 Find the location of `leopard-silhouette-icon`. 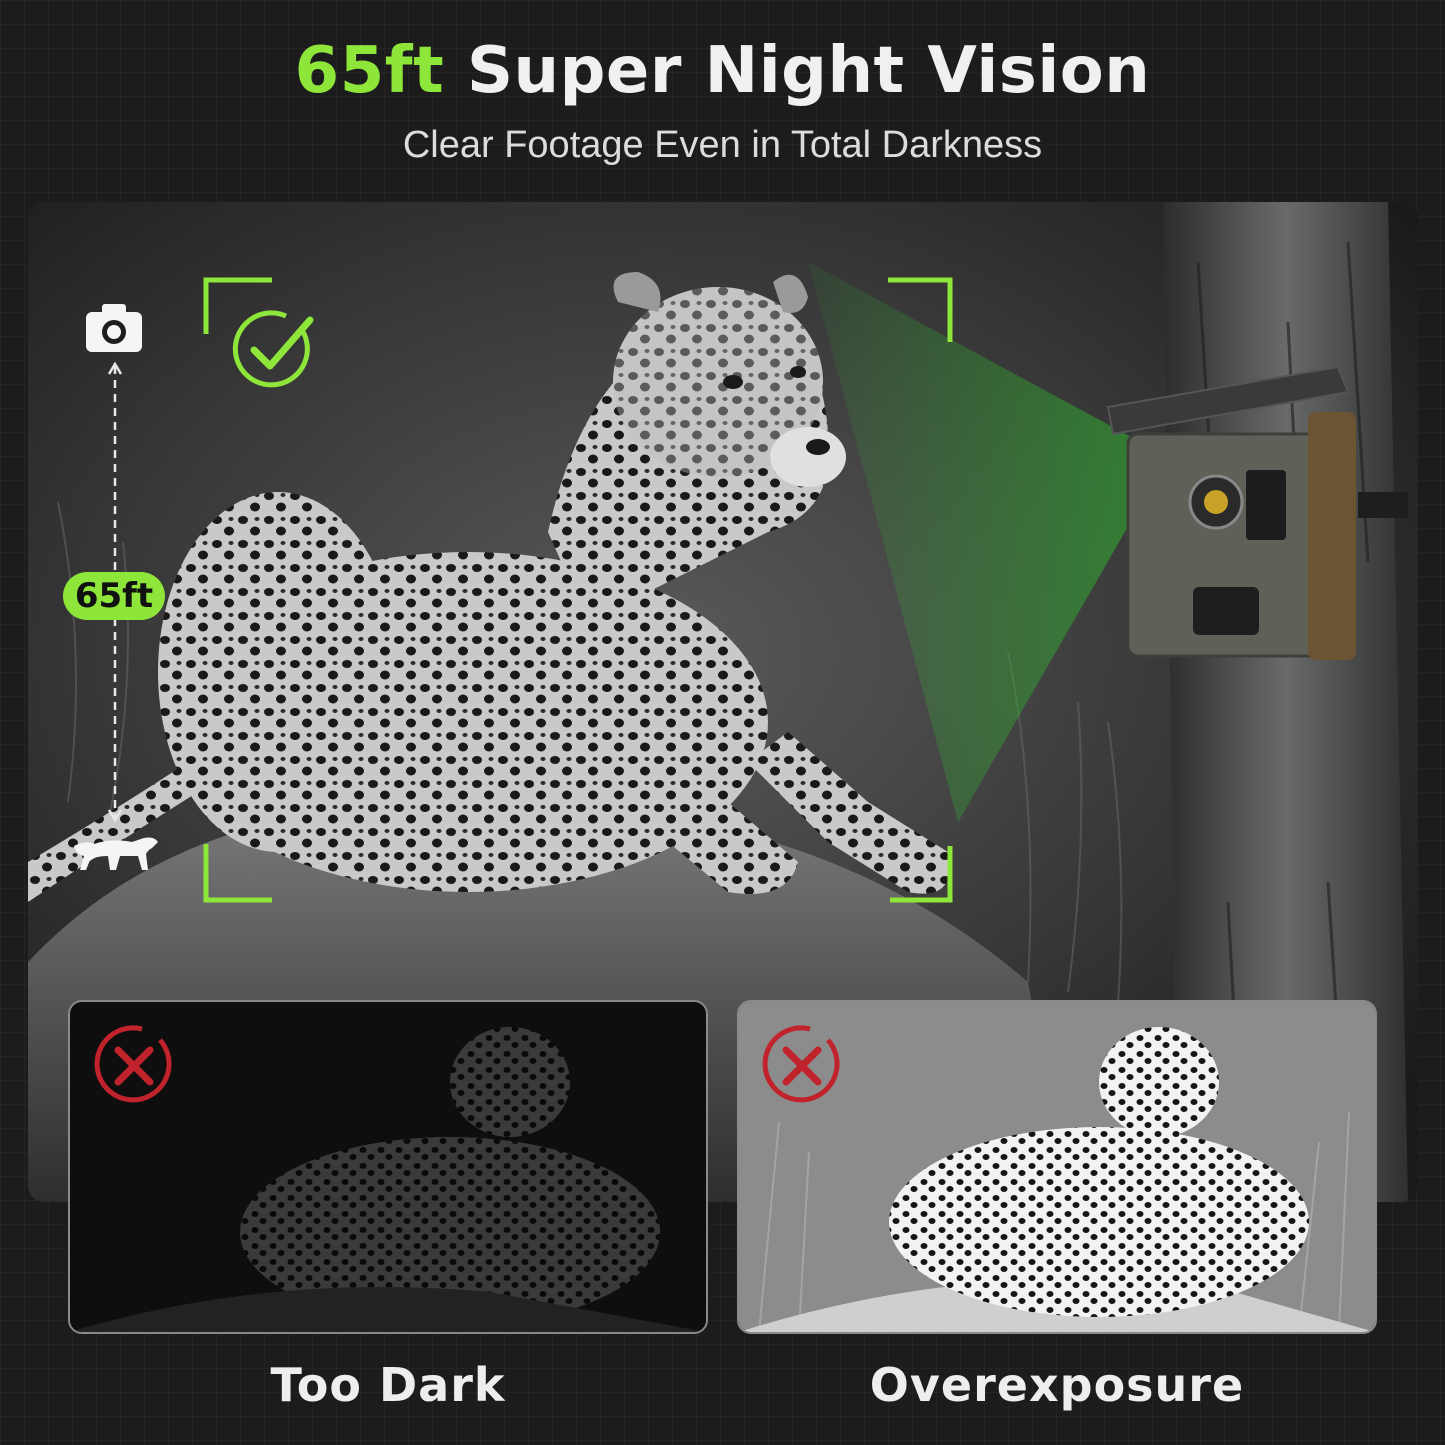

leopard-silhouette-icon is located at coordinates (116, 852).